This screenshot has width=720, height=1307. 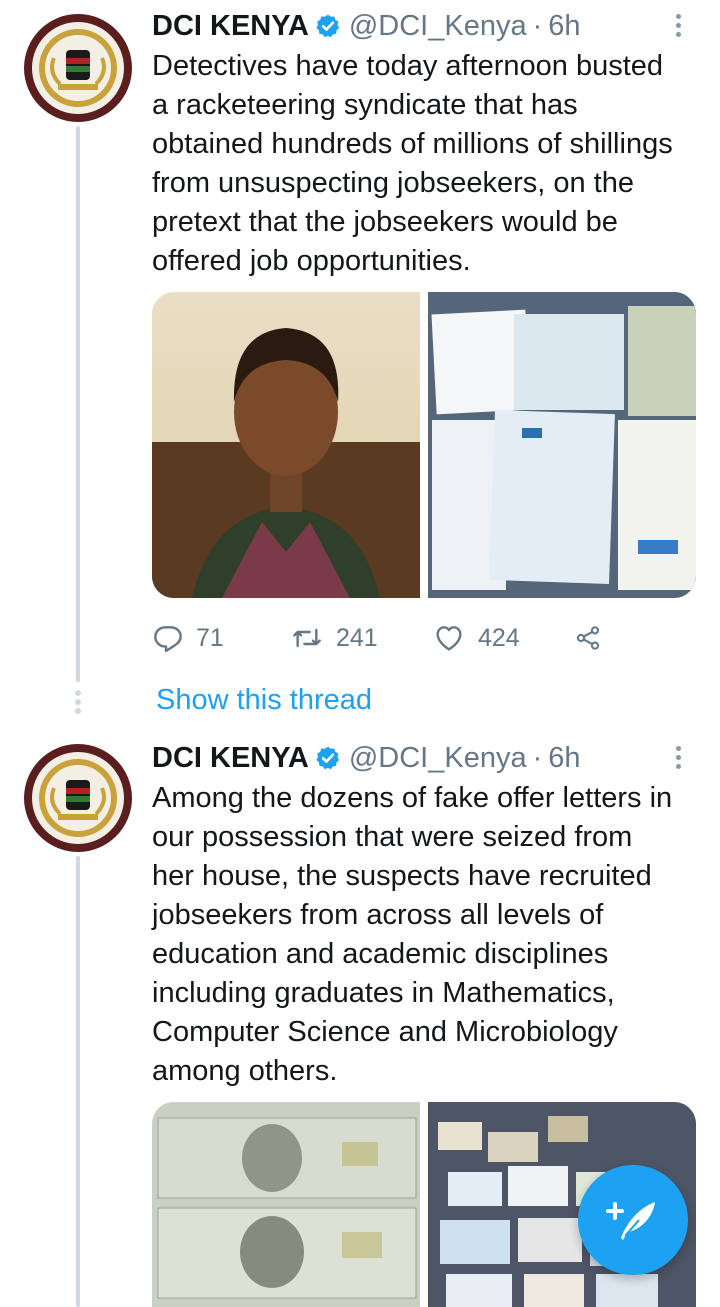 What do you see at coordinates (286, 463) in the screenshot?
I see `suspect-photo-art` at bounding box center [286, 463].